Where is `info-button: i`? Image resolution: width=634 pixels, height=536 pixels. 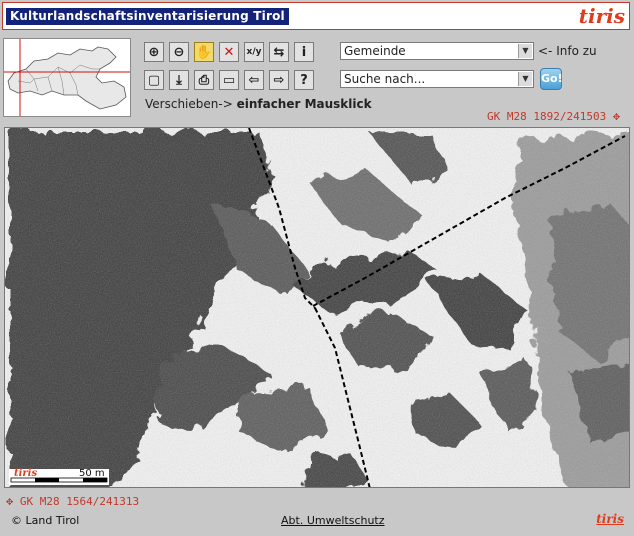 info-button: i is located at coordinates (304, 52).